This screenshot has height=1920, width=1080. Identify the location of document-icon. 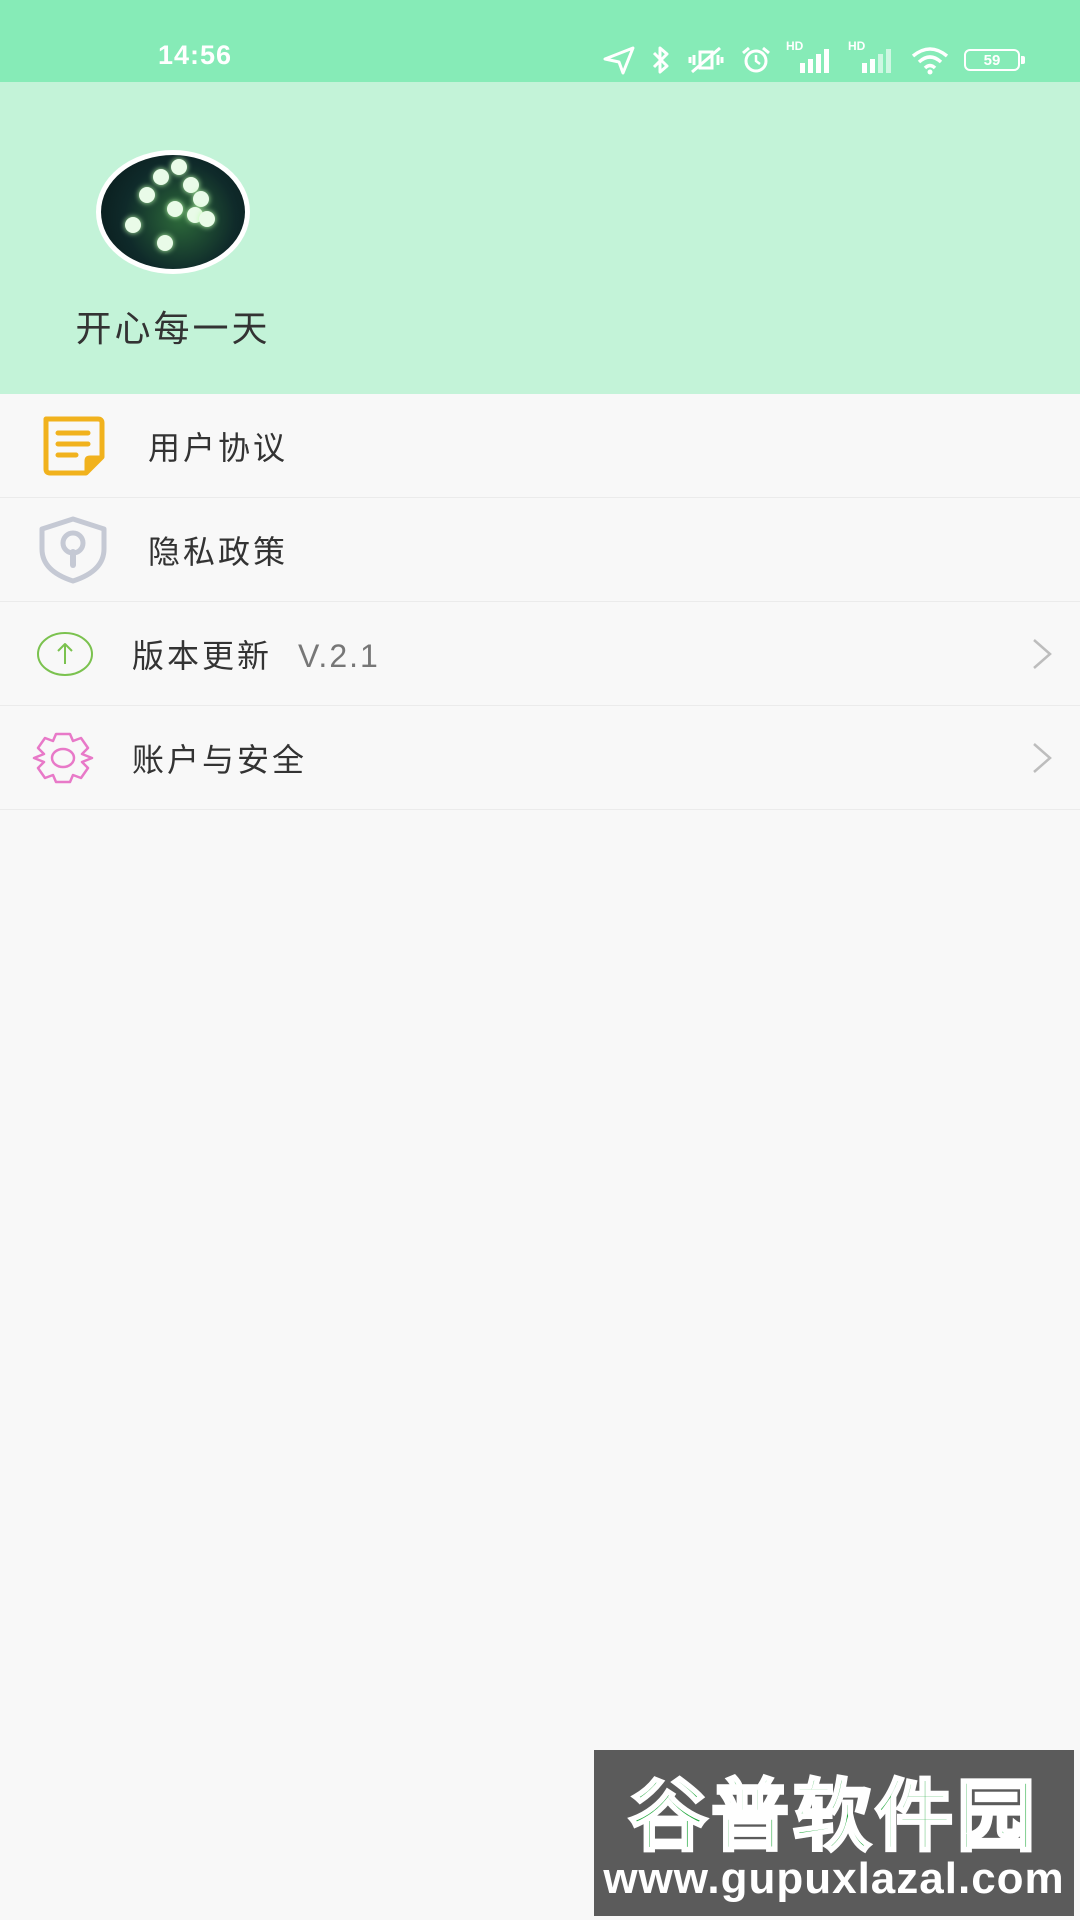
(74, 445).